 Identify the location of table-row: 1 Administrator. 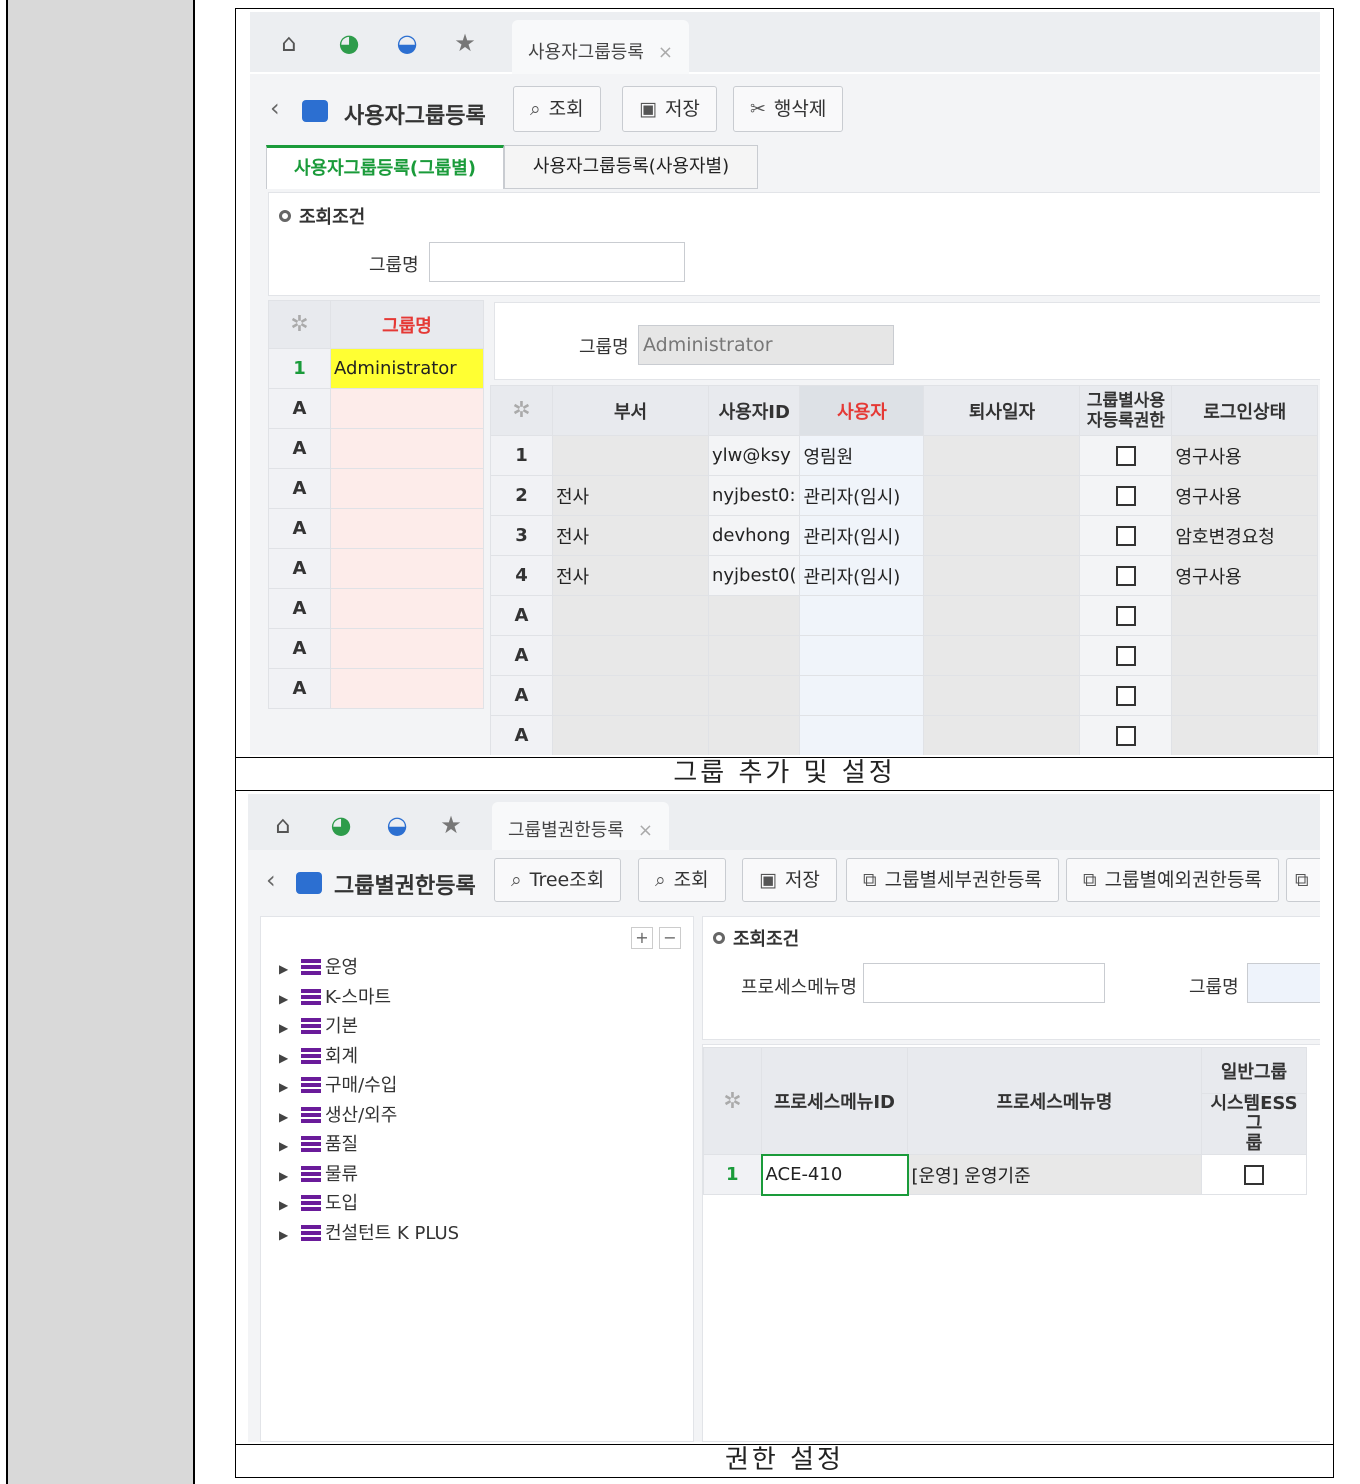
(376, 368).